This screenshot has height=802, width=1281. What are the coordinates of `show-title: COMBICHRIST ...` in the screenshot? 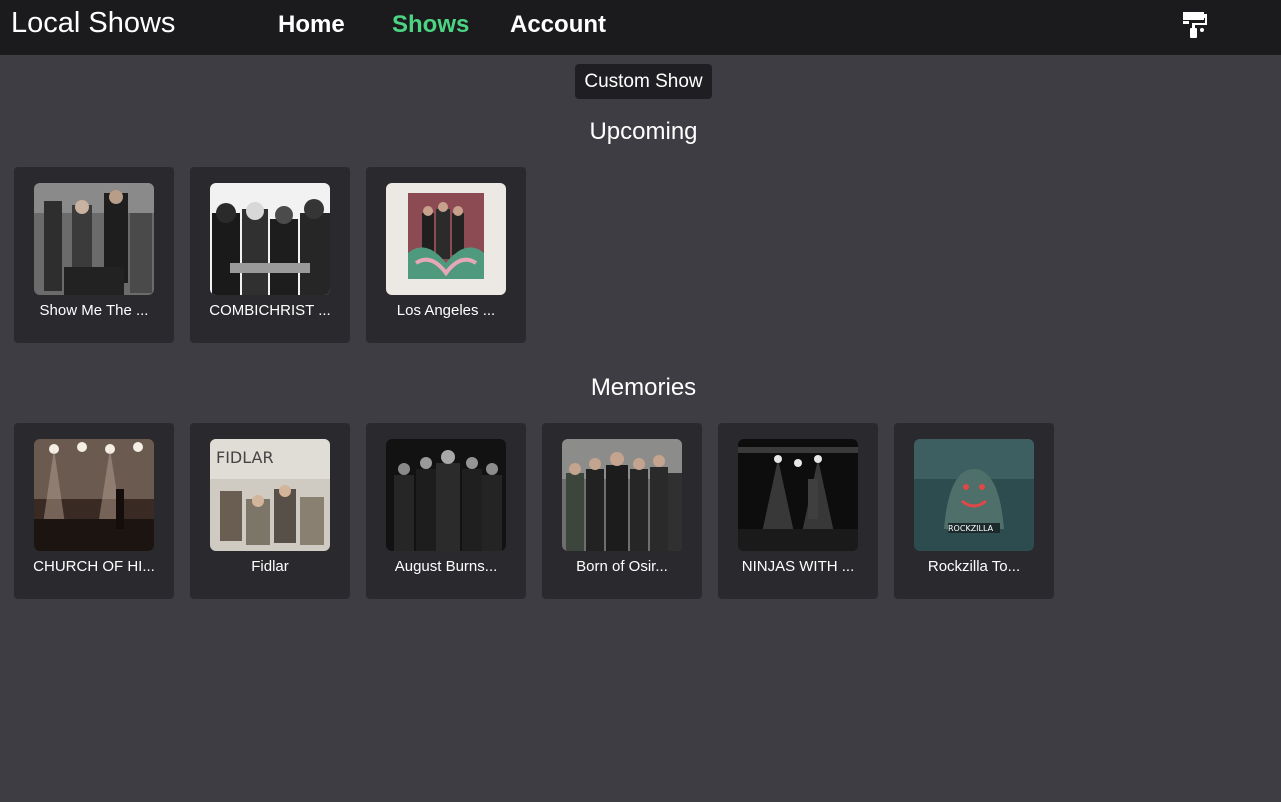 It's located at (270, 310).